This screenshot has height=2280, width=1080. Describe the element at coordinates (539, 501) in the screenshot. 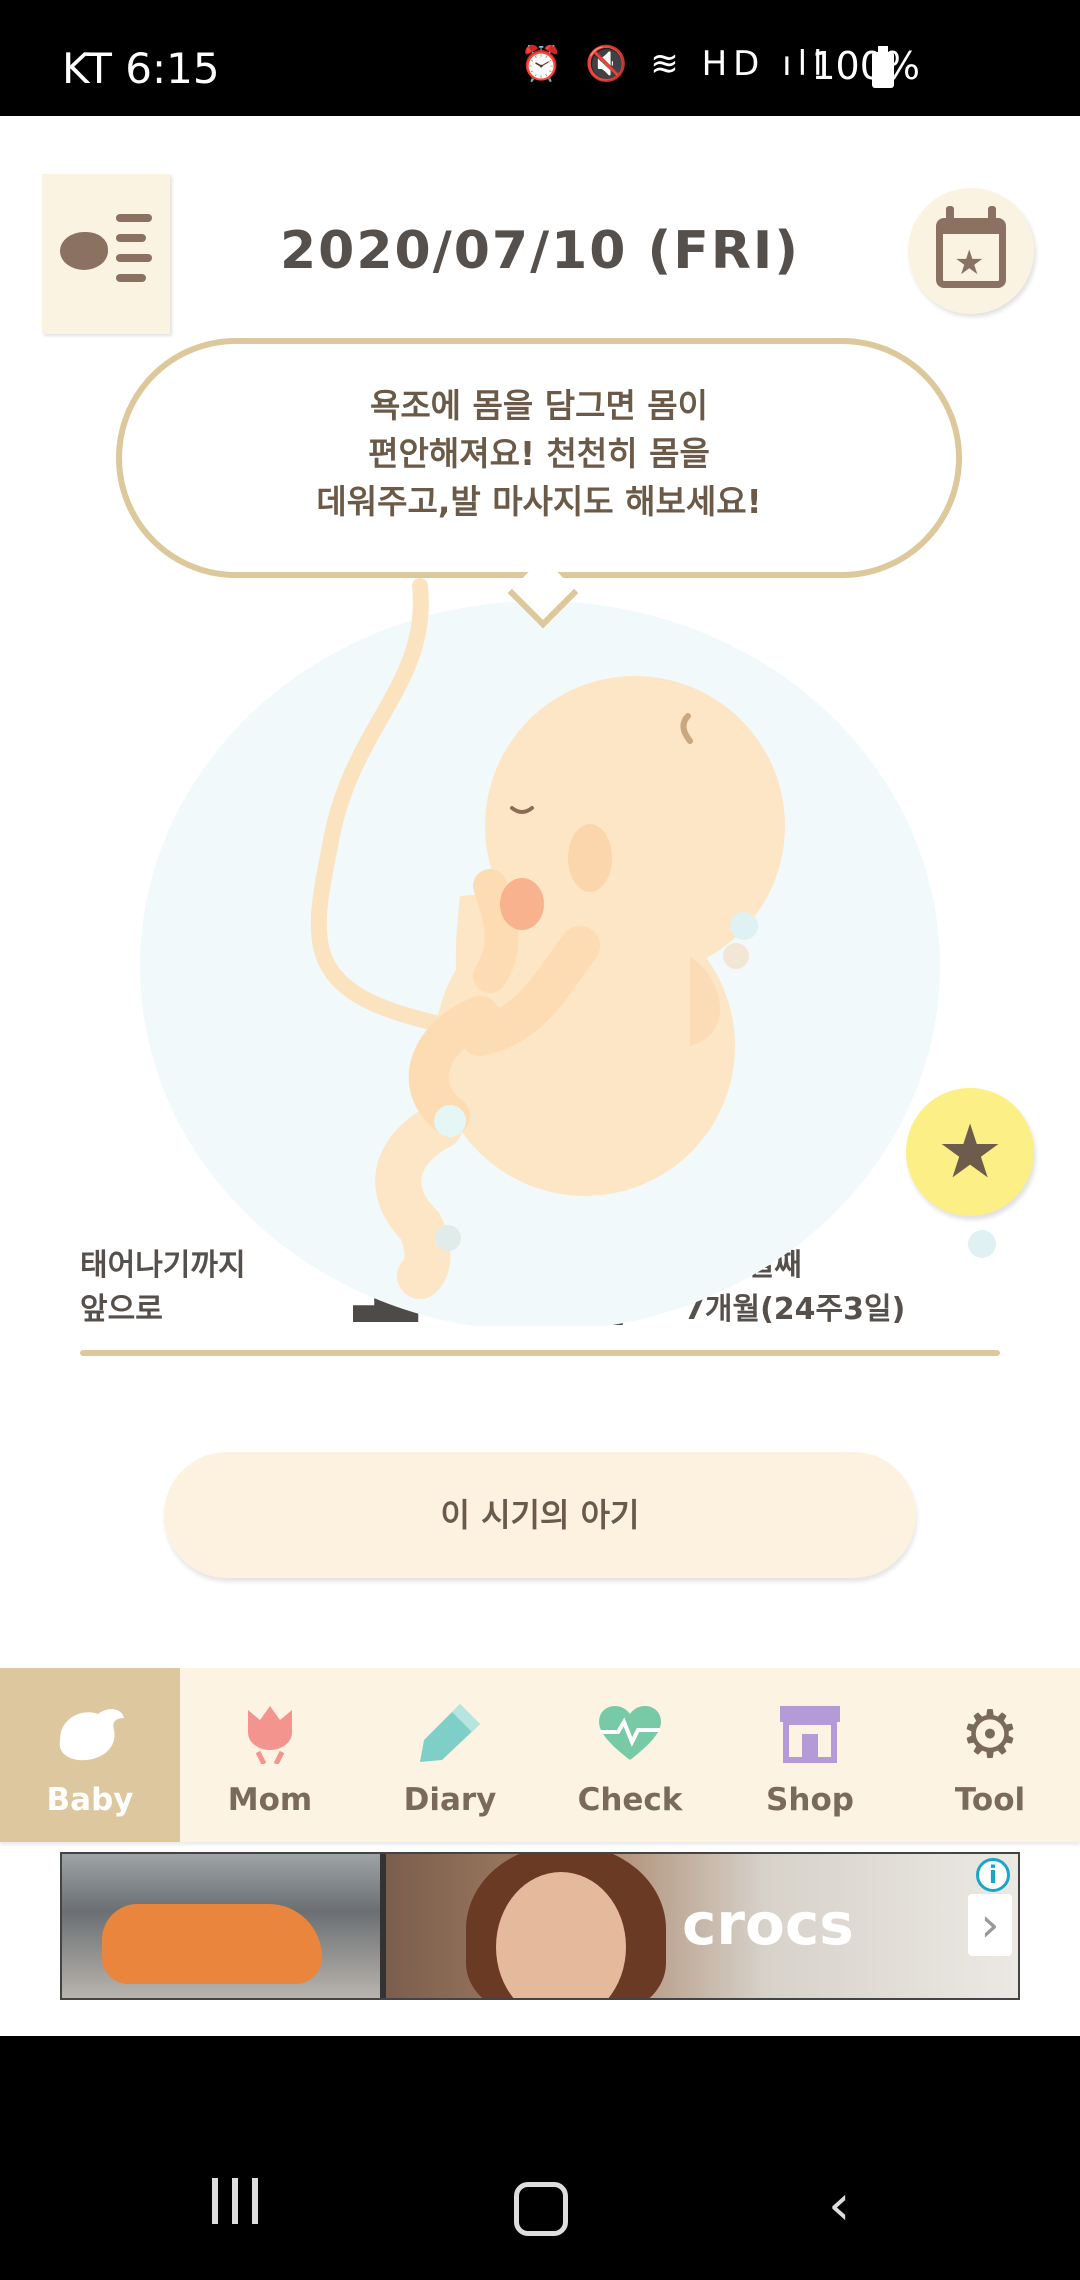

I see `tip-line-3: 데워주고,발 마사지도 해보세요!` at that location.